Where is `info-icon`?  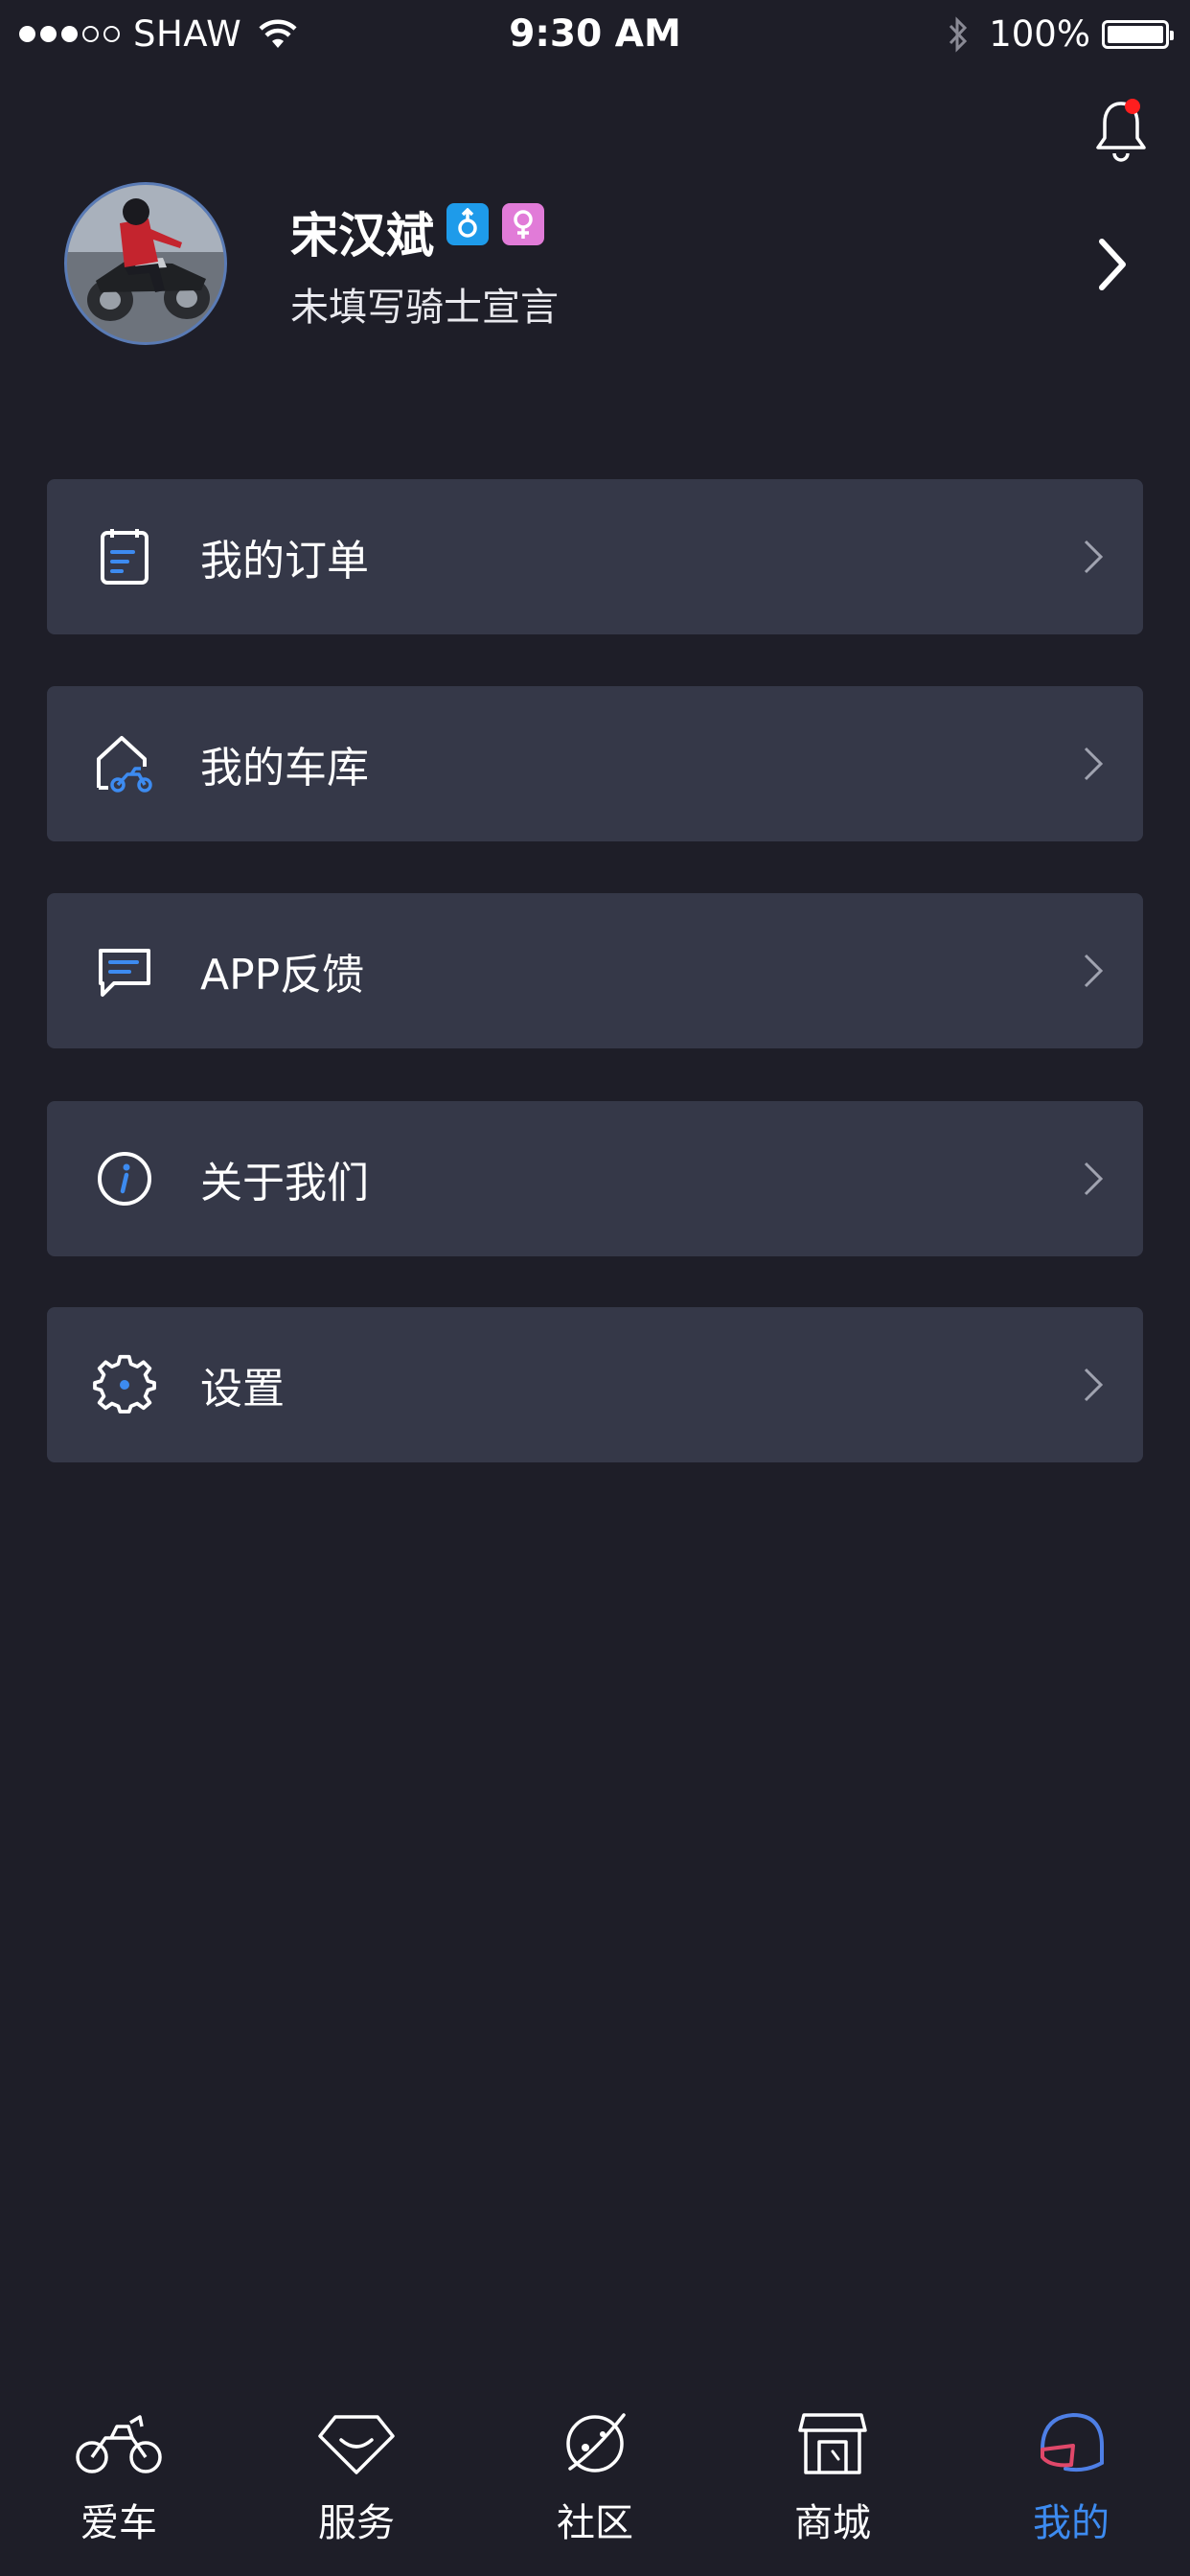
info-icon is located at coordinates (125, 1179).